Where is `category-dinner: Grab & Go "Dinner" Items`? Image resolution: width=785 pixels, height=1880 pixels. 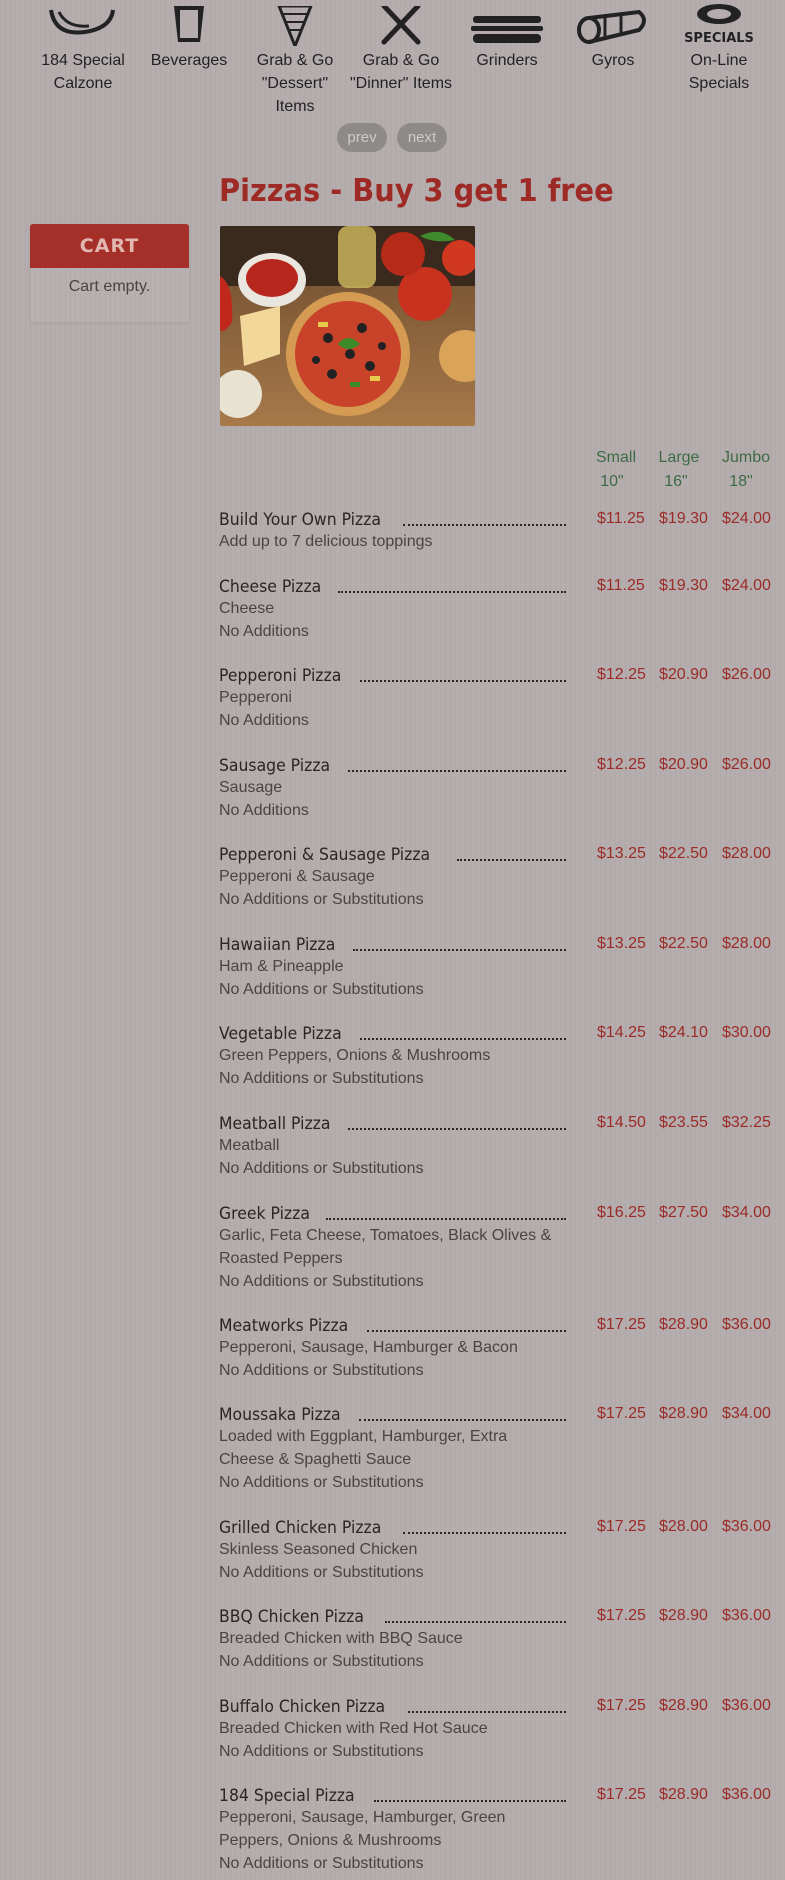
category-dinner: Grab & Go "Dinner" Items is located at coordinates (401, 47).